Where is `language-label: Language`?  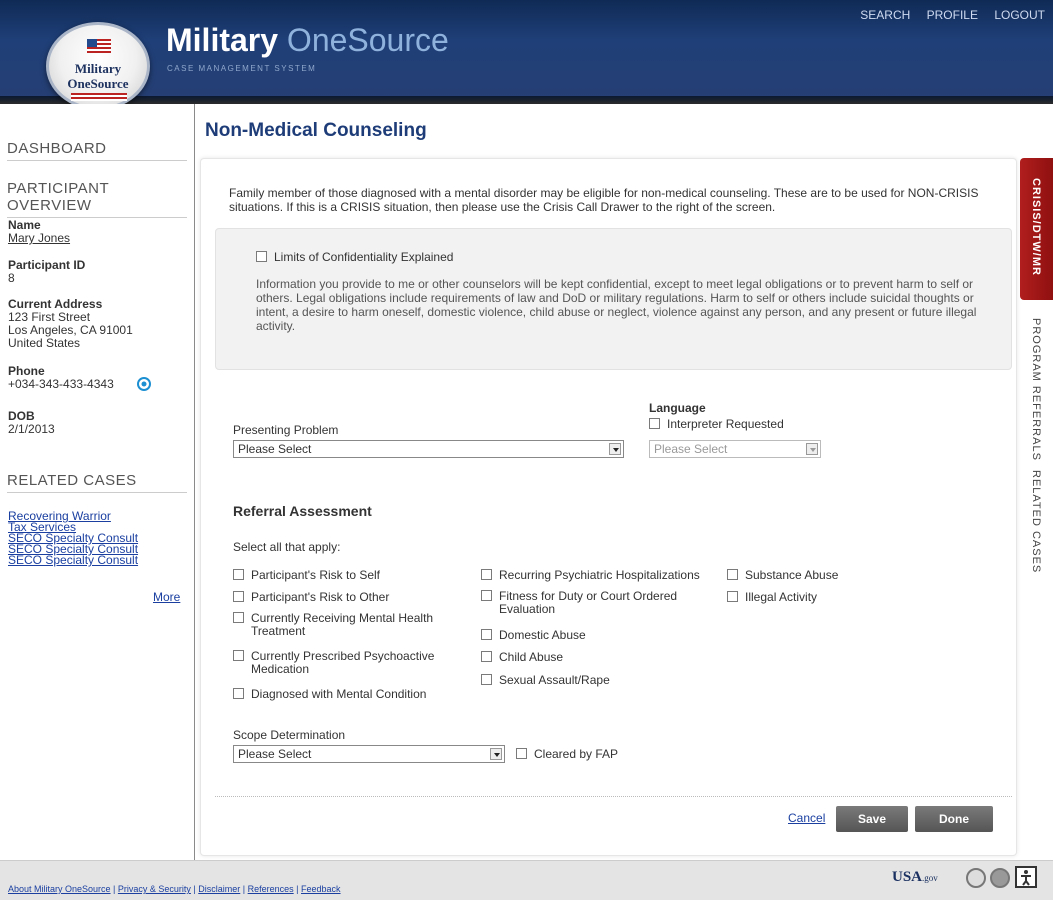
language-label: Language is located at coordinates (677, 408).